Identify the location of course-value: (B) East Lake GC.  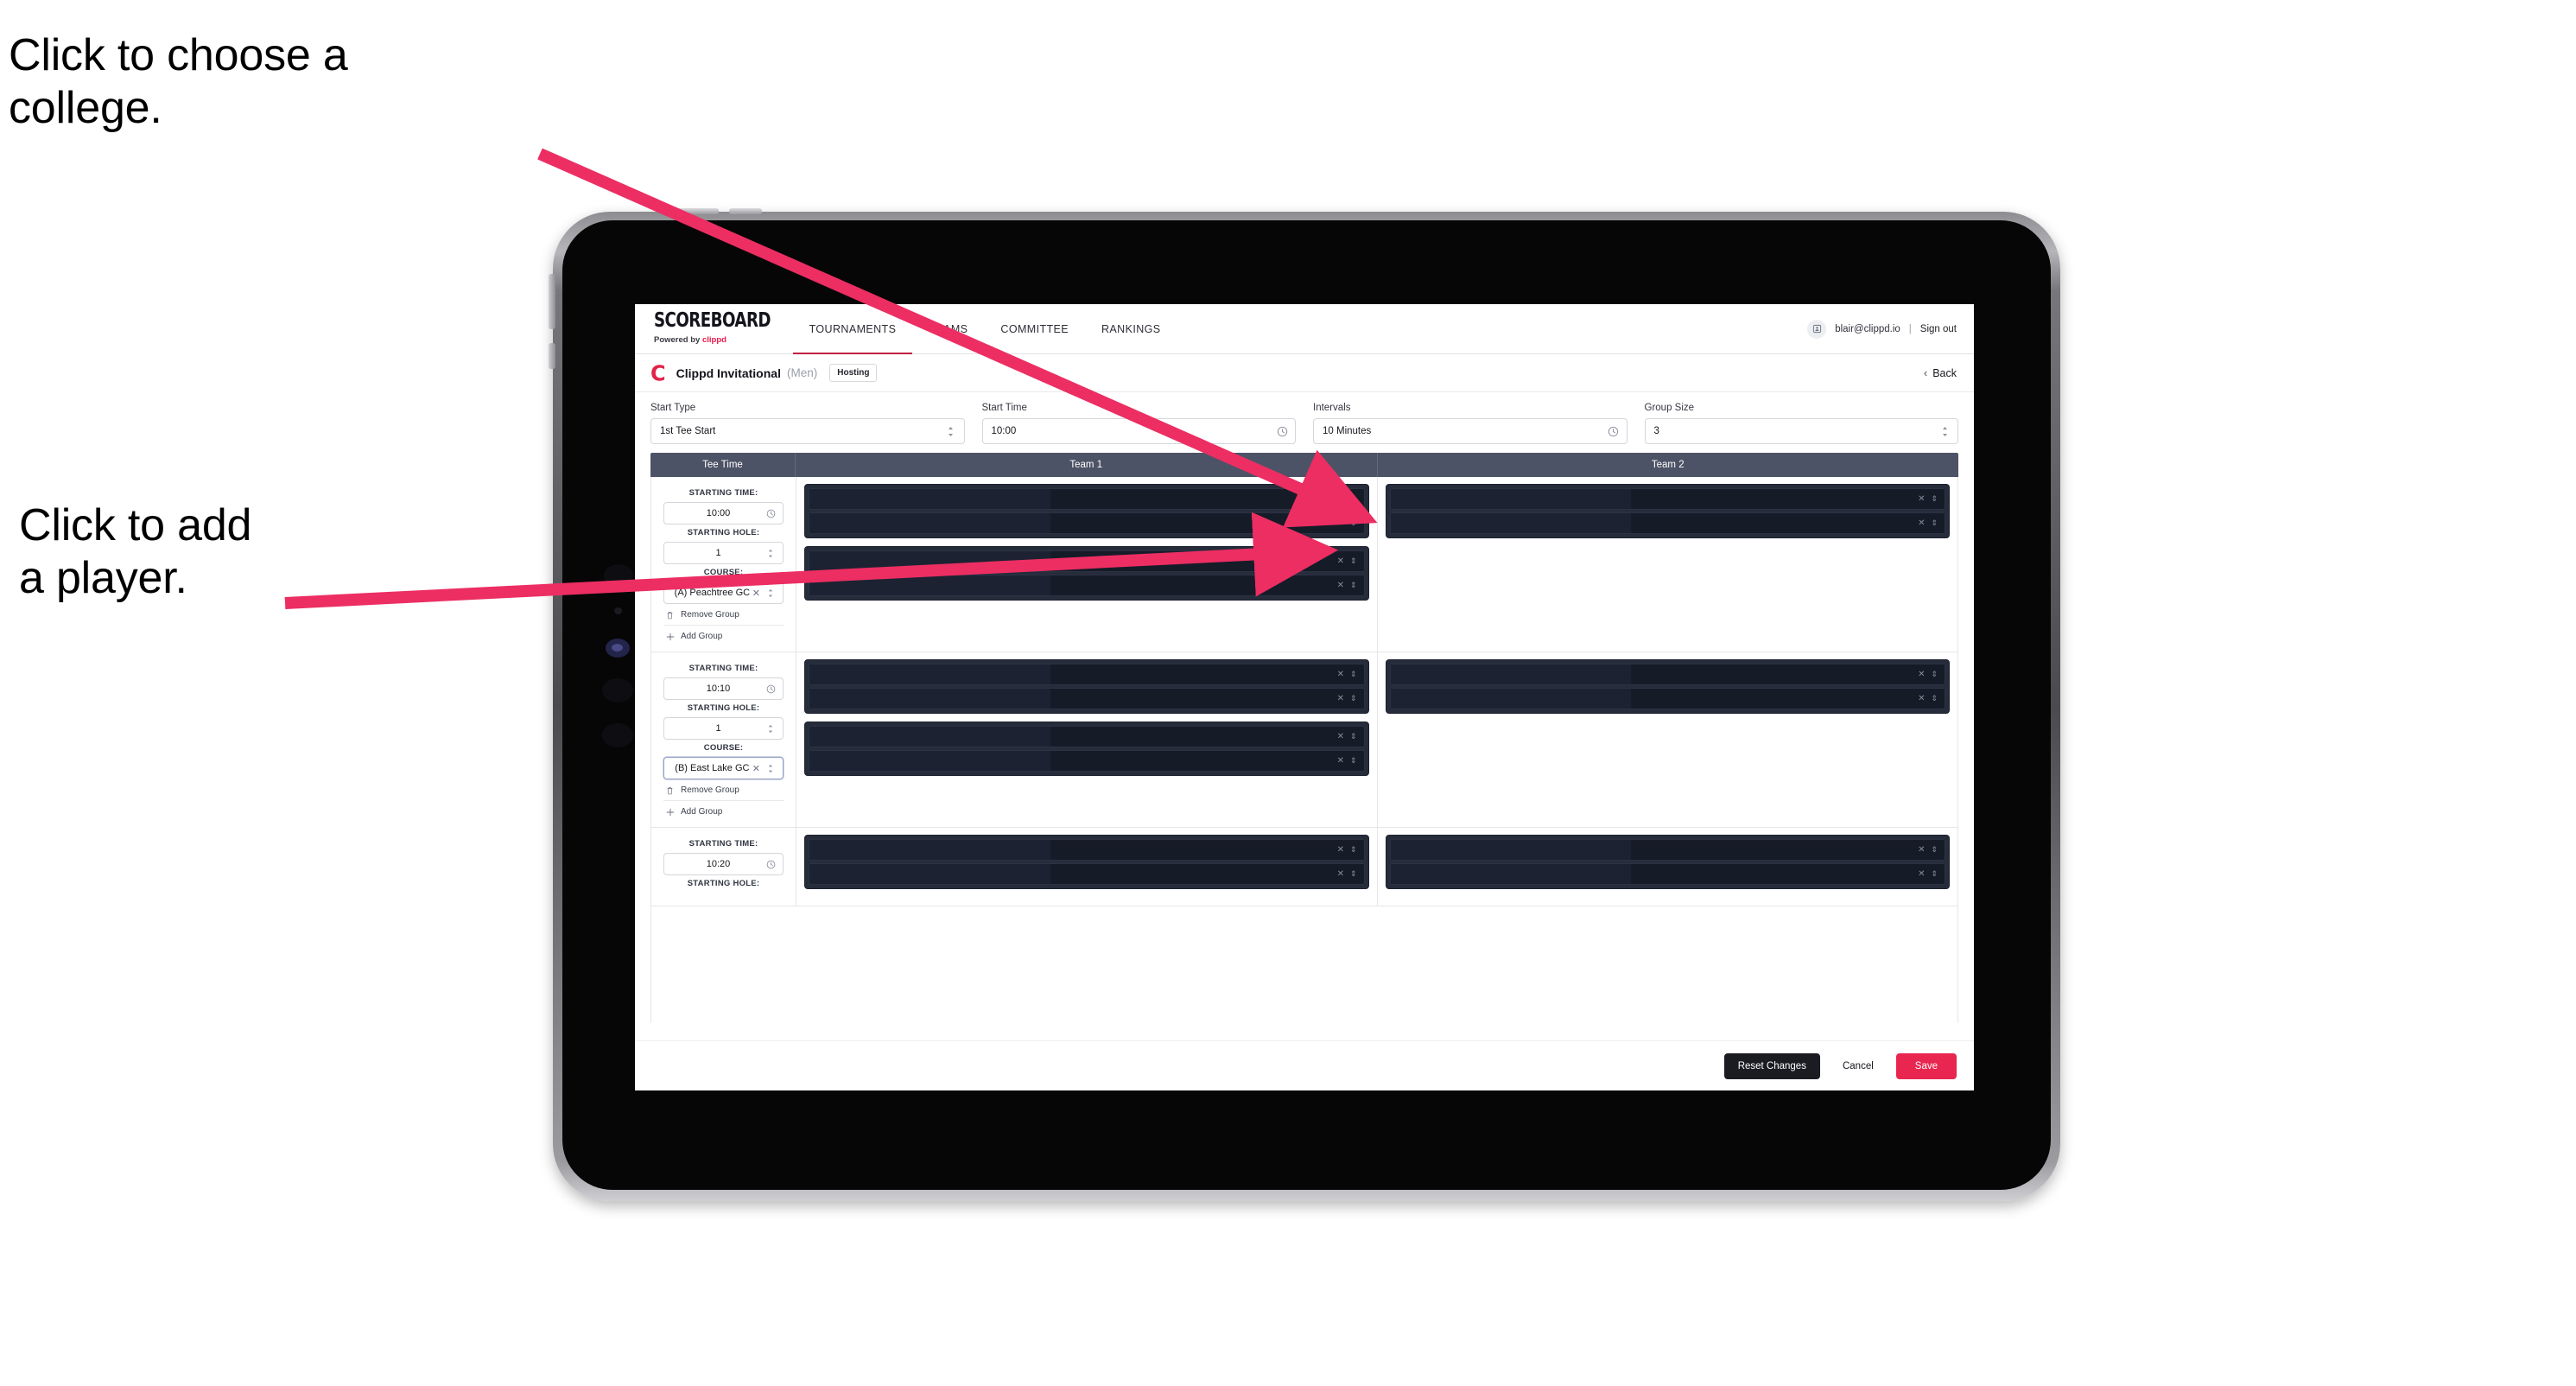
(712, 768).